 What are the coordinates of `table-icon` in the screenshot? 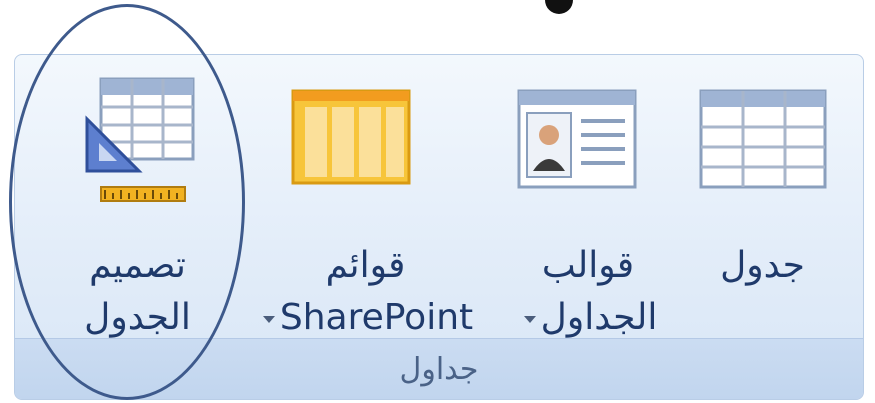 It's located at (763, 139).